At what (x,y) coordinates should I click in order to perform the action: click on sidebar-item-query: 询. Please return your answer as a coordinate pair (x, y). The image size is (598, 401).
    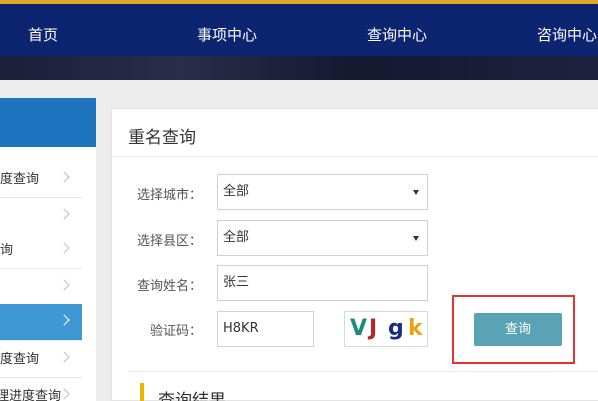
    Looking at the image, I should click on (41, 250).